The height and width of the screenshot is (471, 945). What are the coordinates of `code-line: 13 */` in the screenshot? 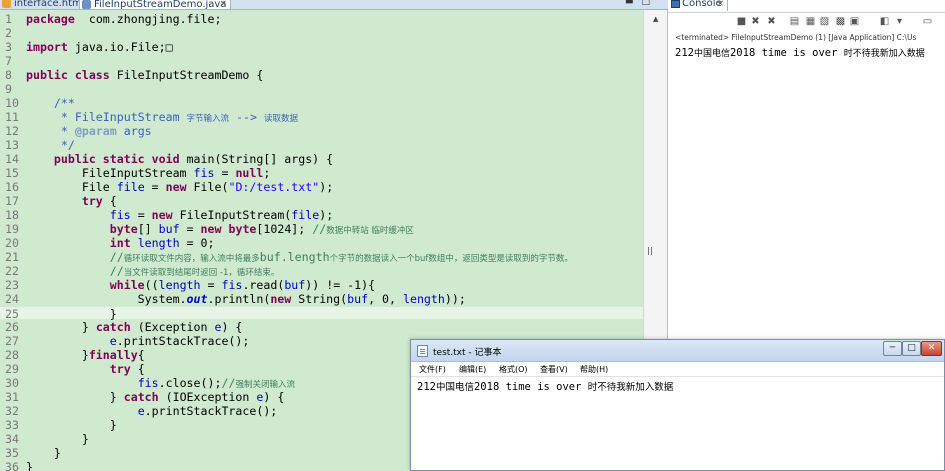 It's located at (321, 145).